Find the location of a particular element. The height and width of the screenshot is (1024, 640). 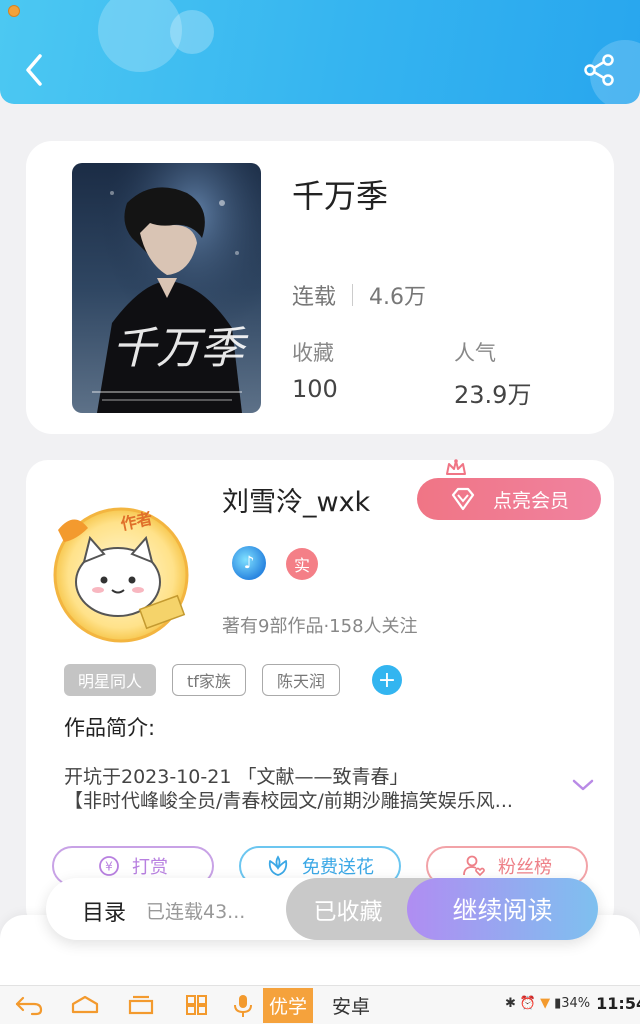

favorites-label: 收藏 is located at coordinates (313, 353).